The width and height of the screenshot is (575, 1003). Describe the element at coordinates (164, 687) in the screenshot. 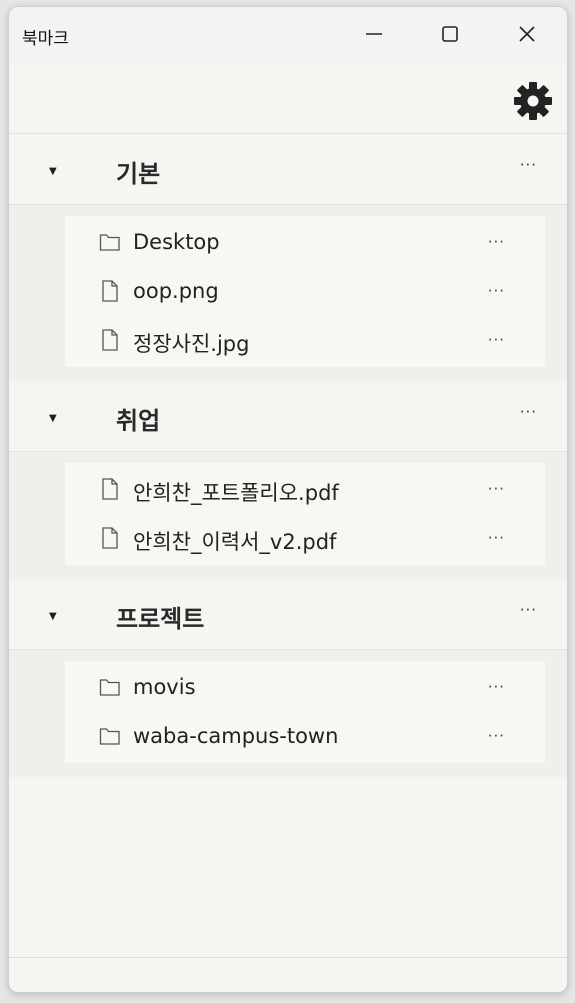

I see `bookmark-label: movis` at that location.